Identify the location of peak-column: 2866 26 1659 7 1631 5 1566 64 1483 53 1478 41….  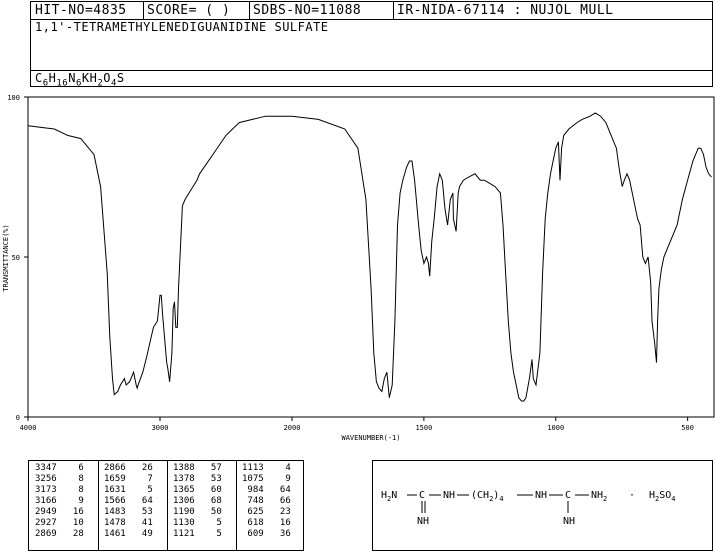
(128, 506).